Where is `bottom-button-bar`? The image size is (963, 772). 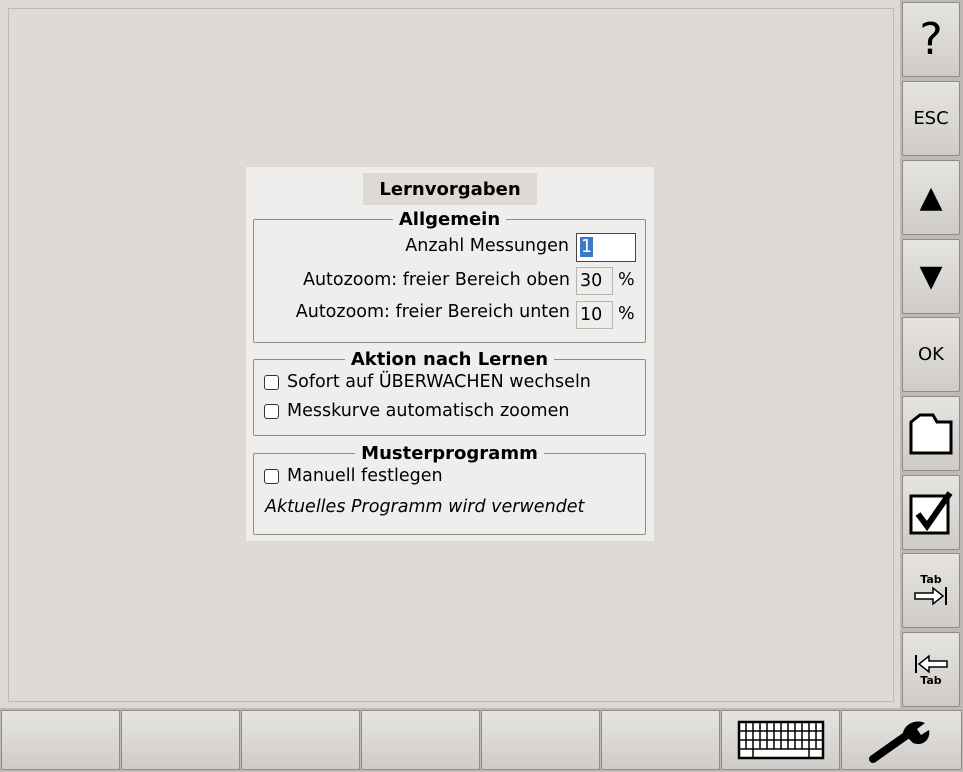 bottom-button-bar is located at coordinates (481, 740).